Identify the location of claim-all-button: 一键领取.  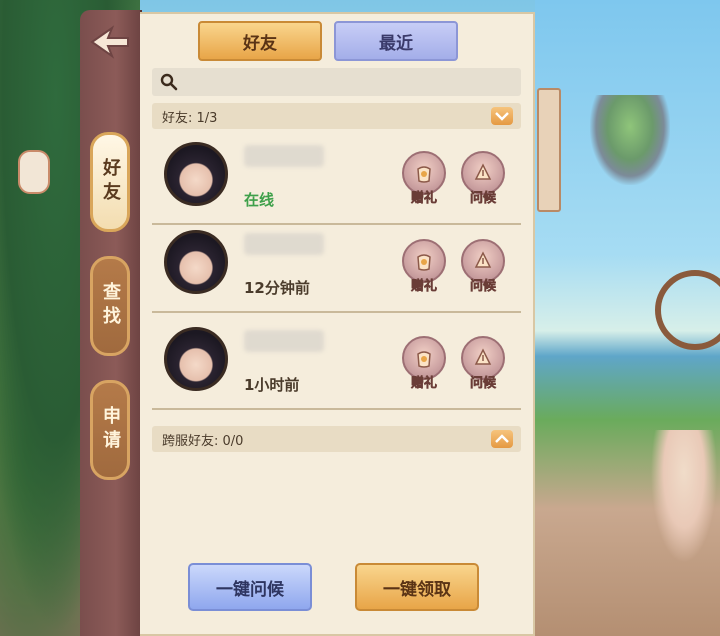
(417, 587).